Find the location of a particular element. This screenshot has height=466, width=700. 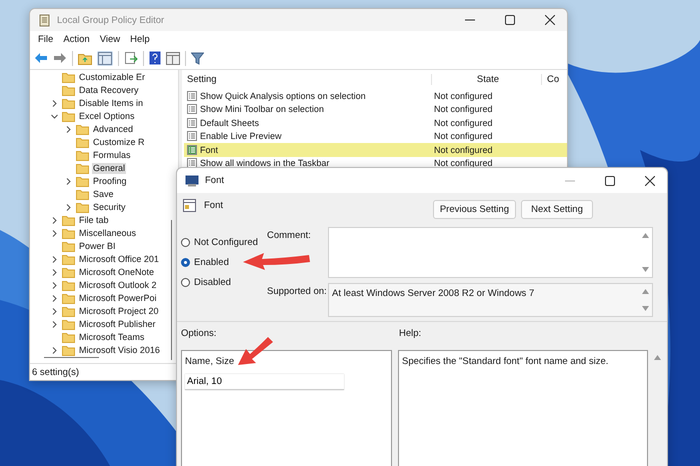

folder-up-icon is located at coordinates (85, 58).